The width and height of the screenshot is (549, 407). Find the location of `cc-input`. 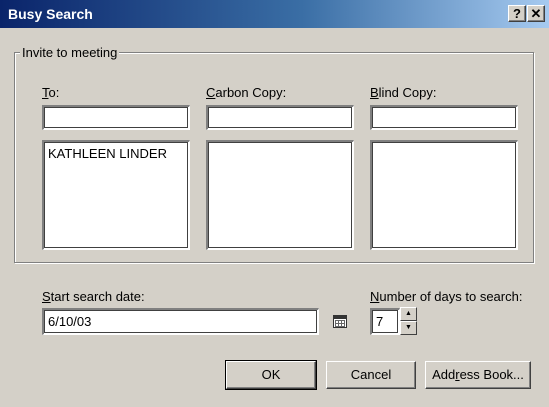

cc-input is located at coordinates (280, 117).